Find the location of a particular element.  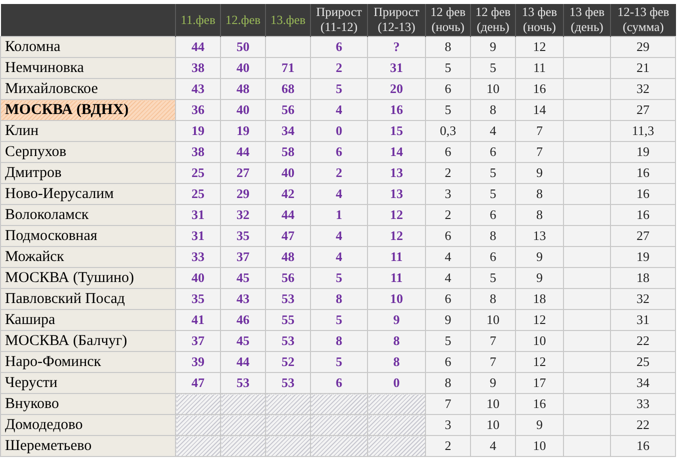

table-cell: 45 is located at coordinates (243, 341).